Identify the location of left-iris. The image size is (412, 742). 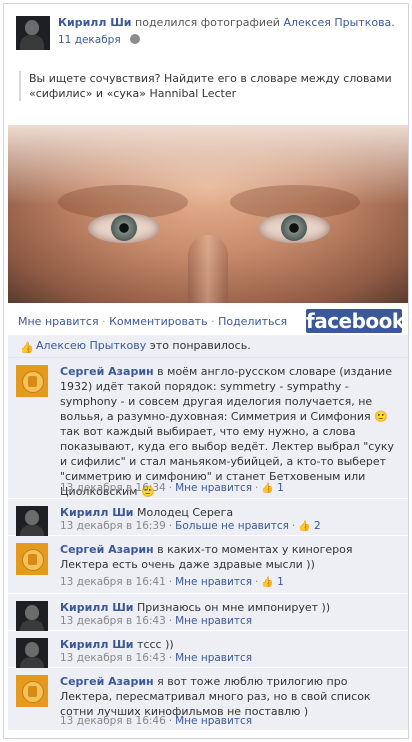
(124, 228).